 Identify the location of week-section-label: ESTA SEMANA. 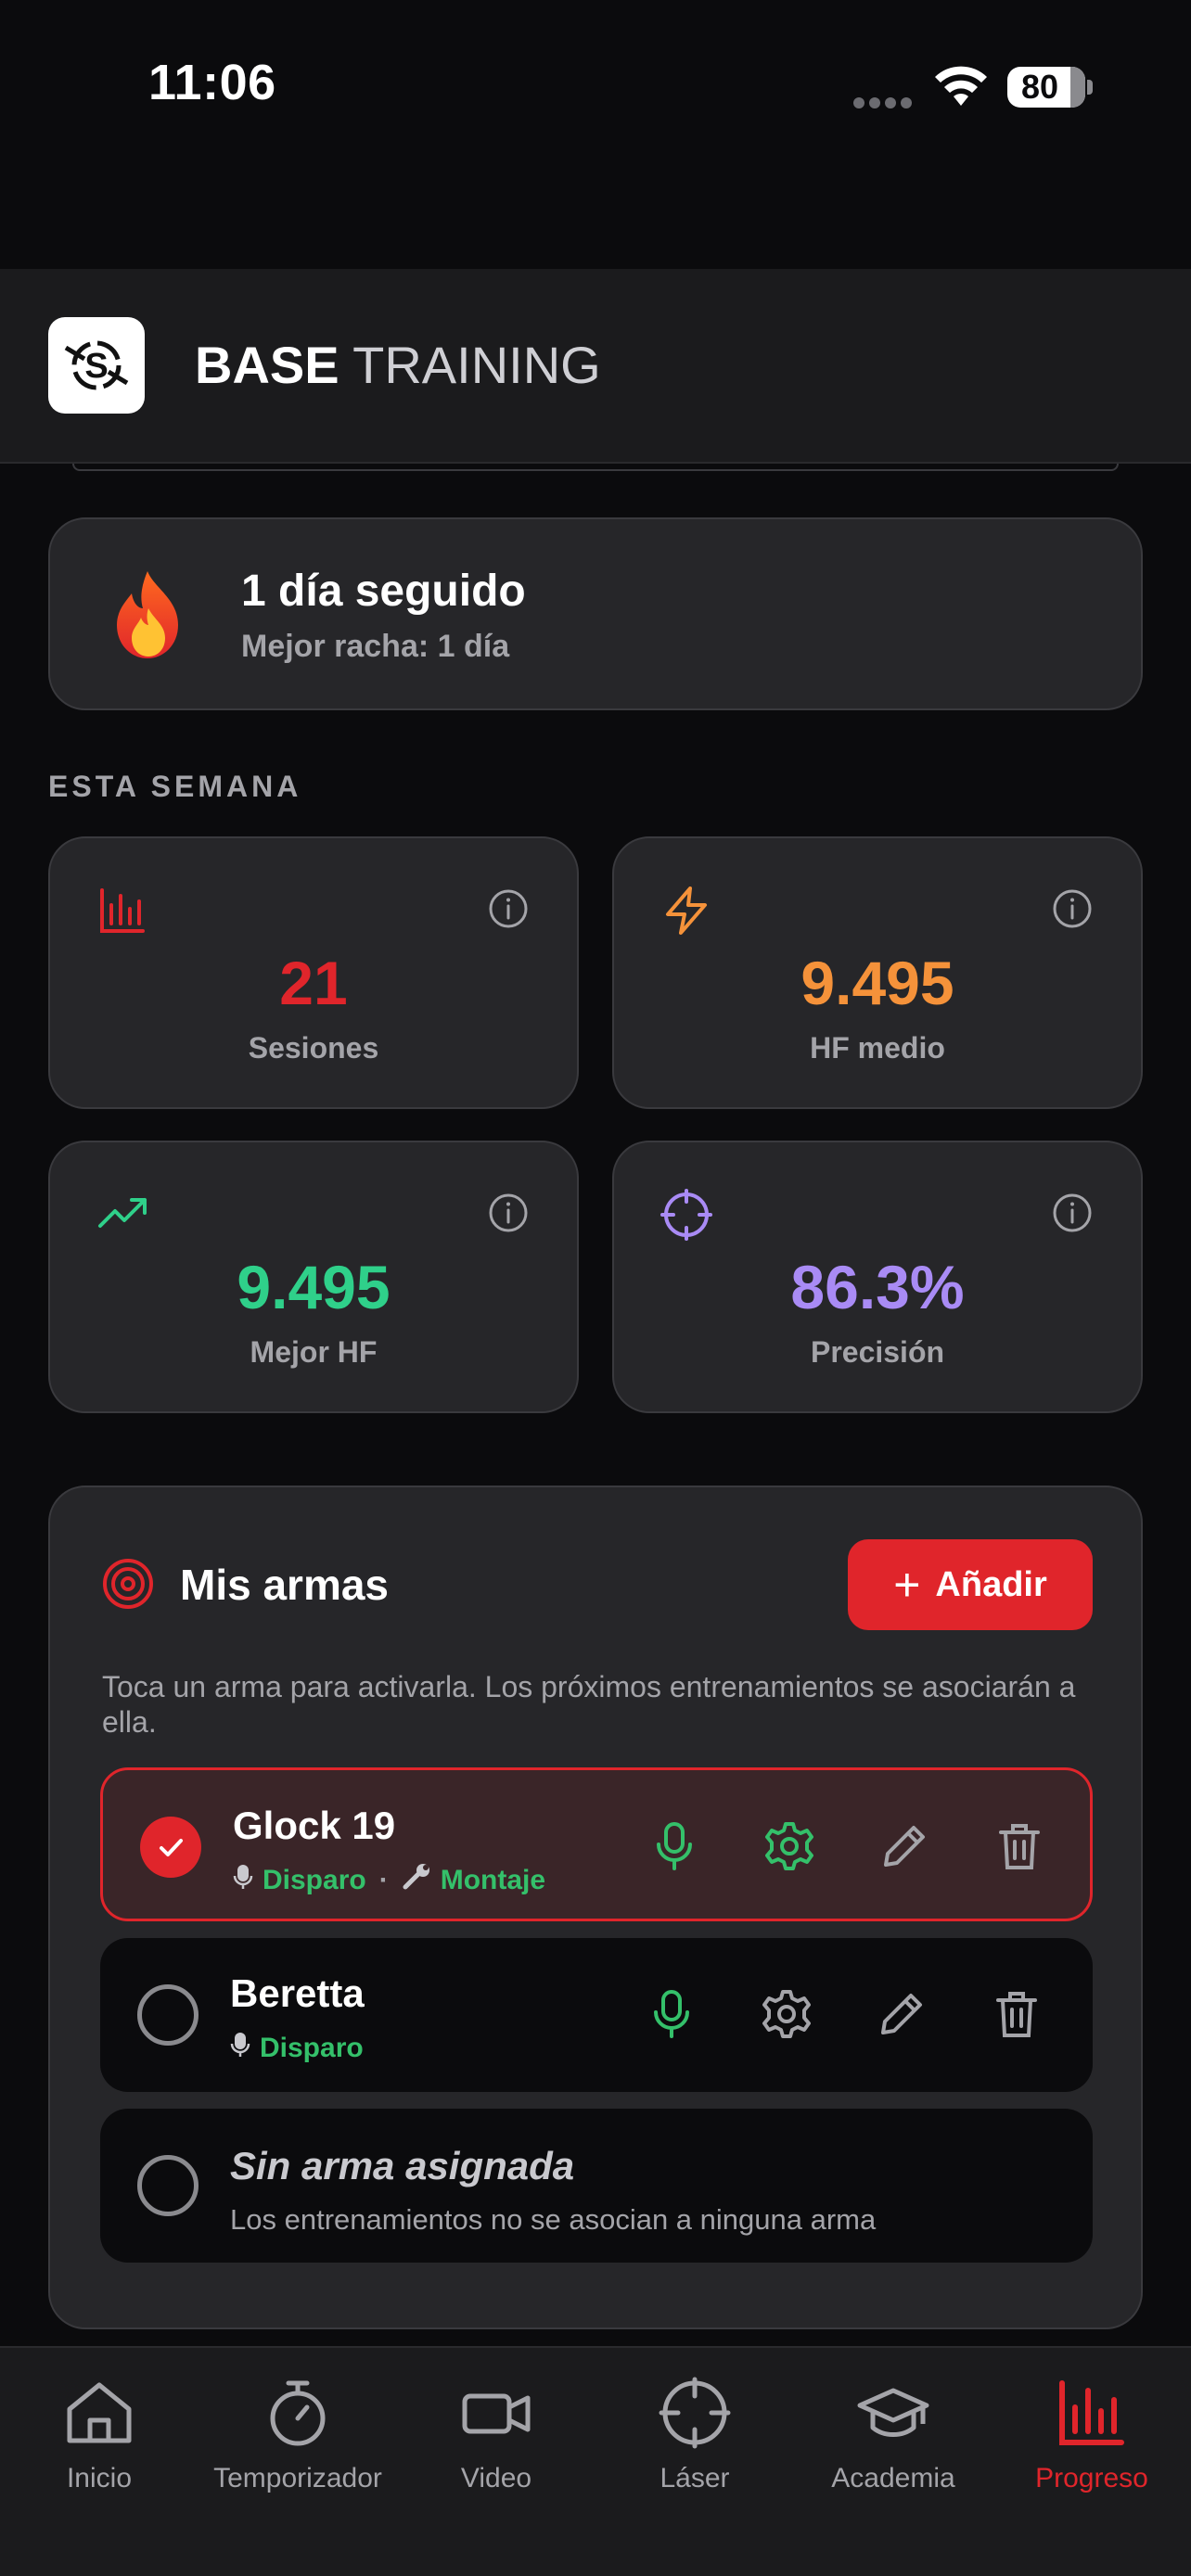
(175, 786).